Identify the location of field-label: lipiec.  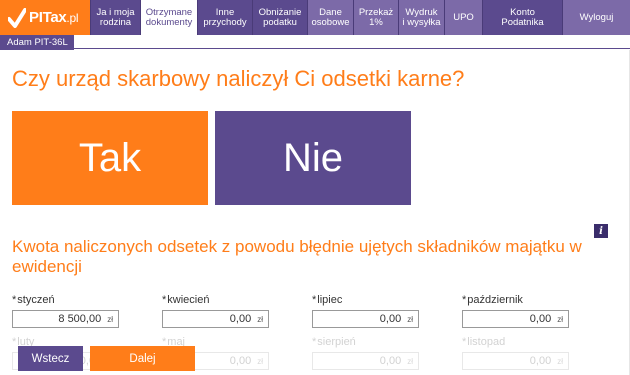
(330, 300).